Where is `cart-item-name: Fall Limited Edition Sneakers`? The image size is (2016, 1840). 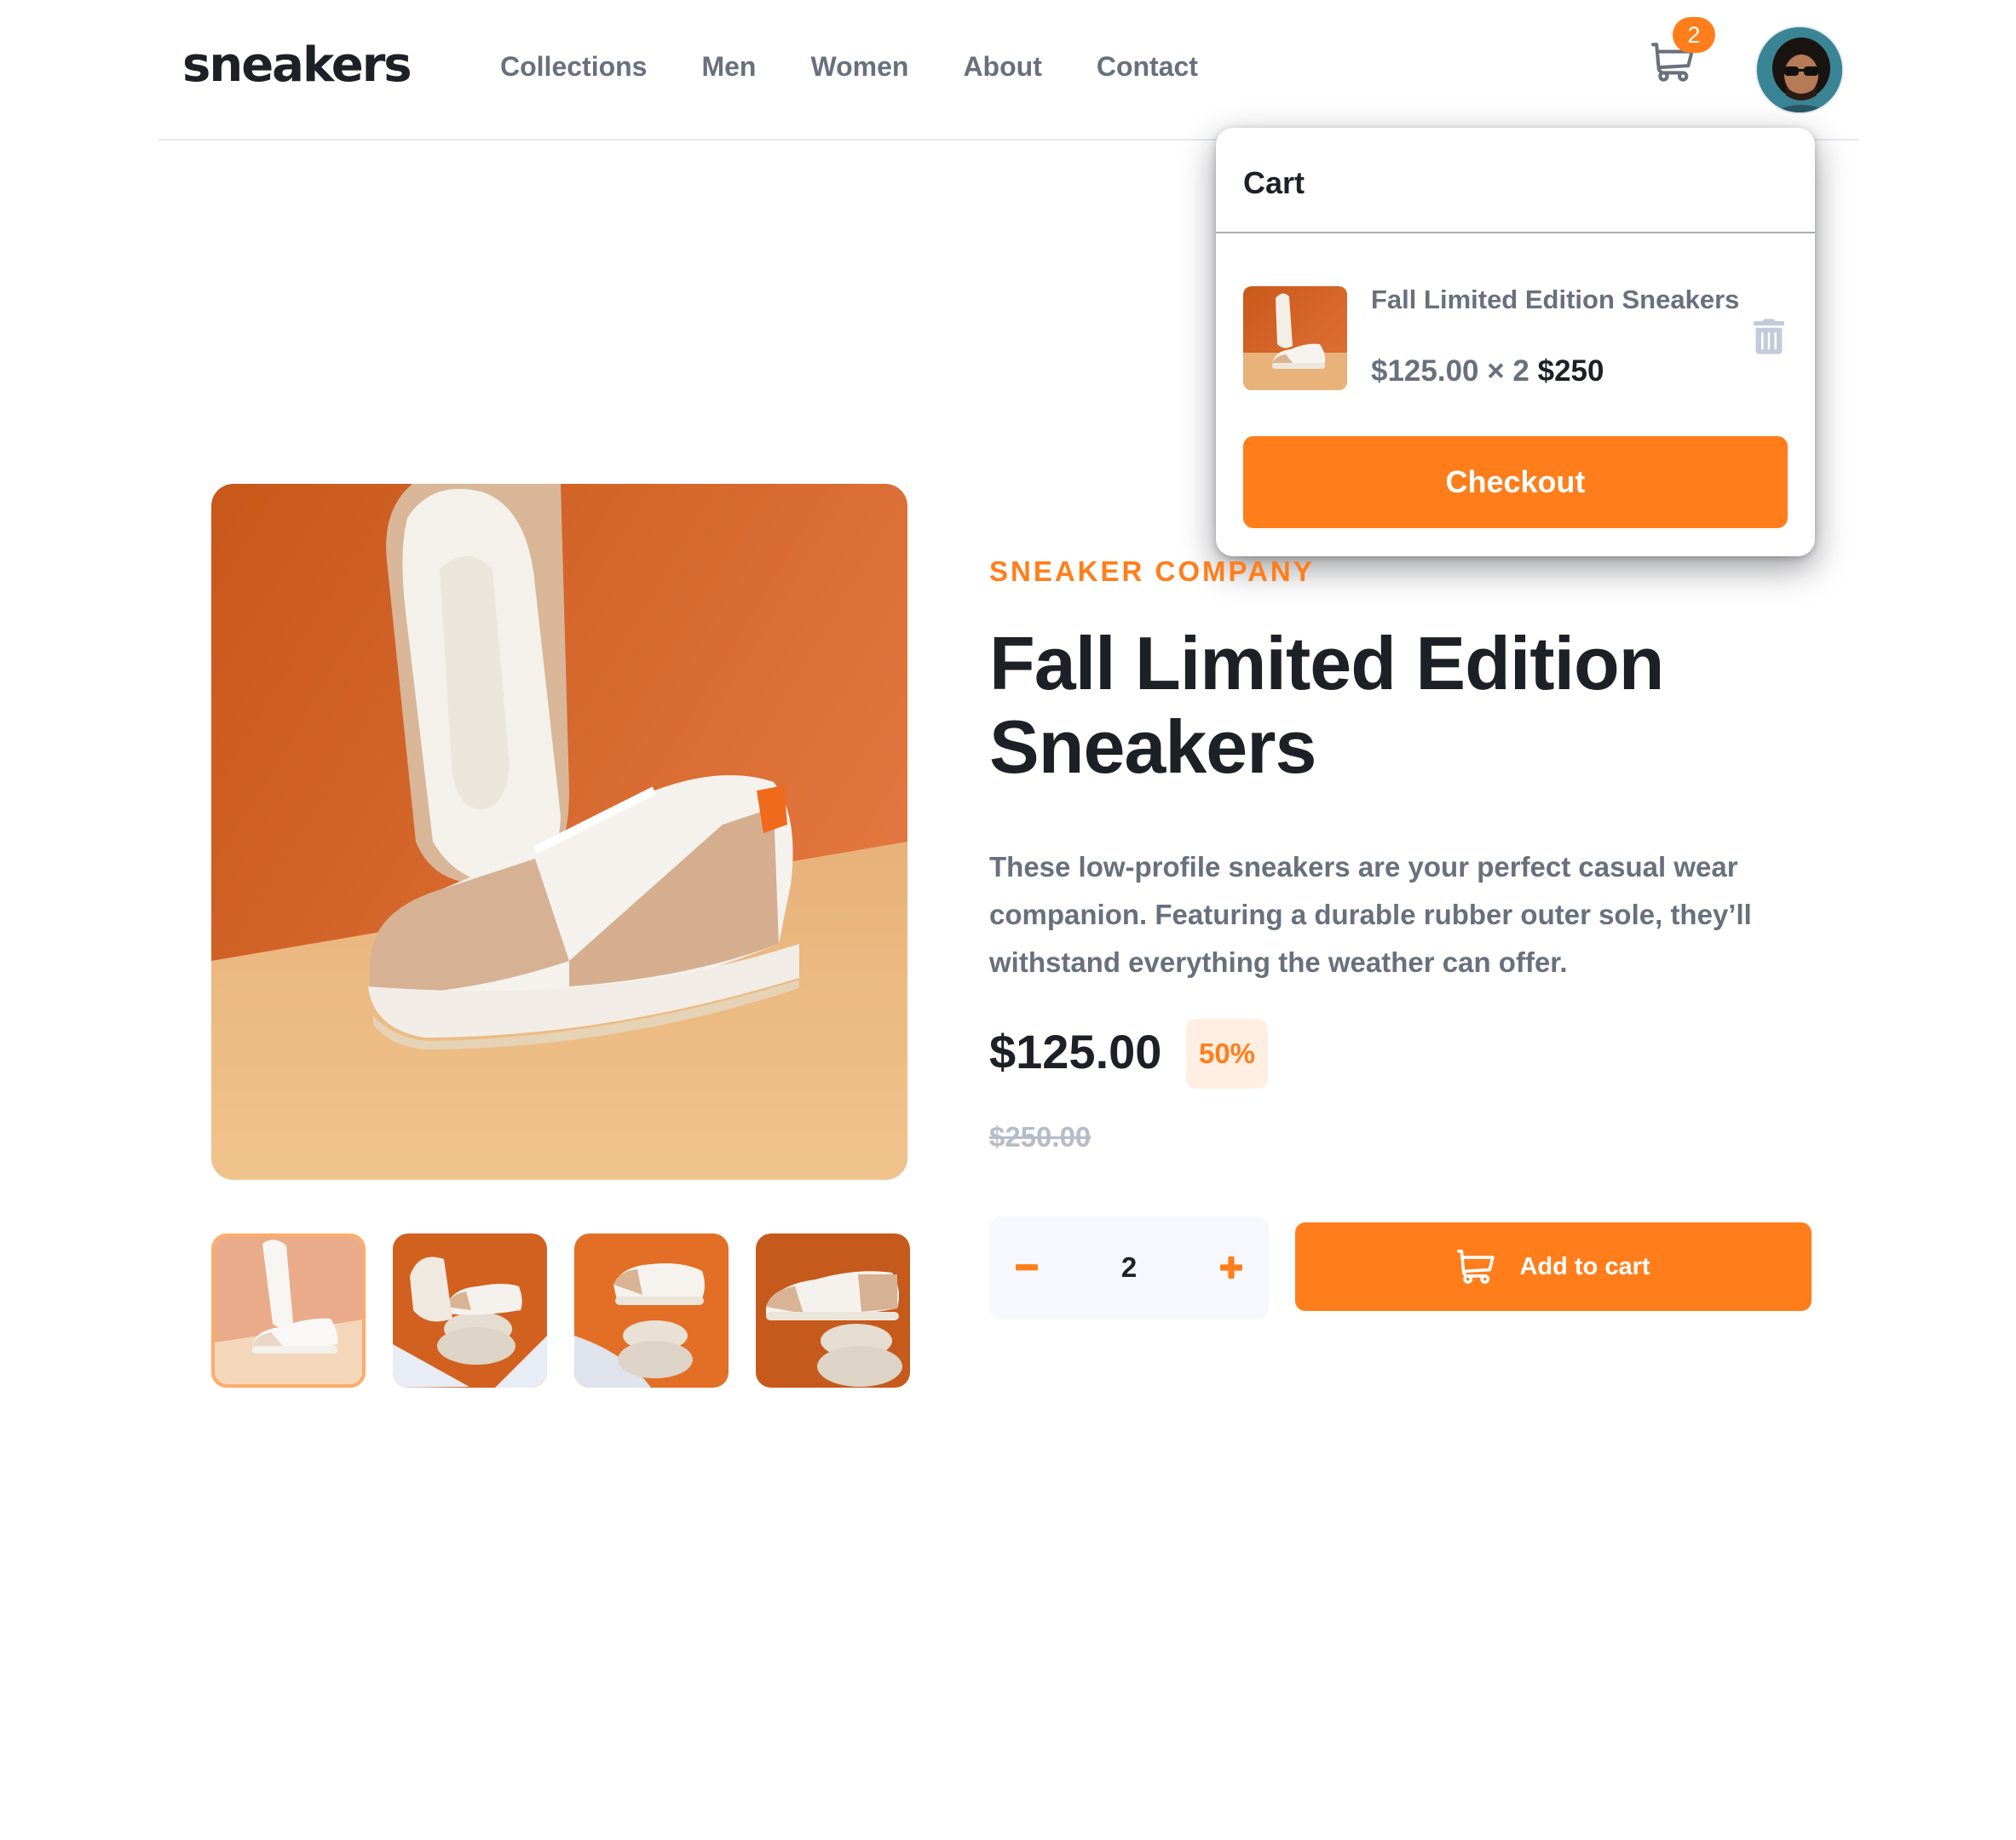 cart-item-name: Fall Limited Edition Sneakers is located at coordinates (1556, 300).